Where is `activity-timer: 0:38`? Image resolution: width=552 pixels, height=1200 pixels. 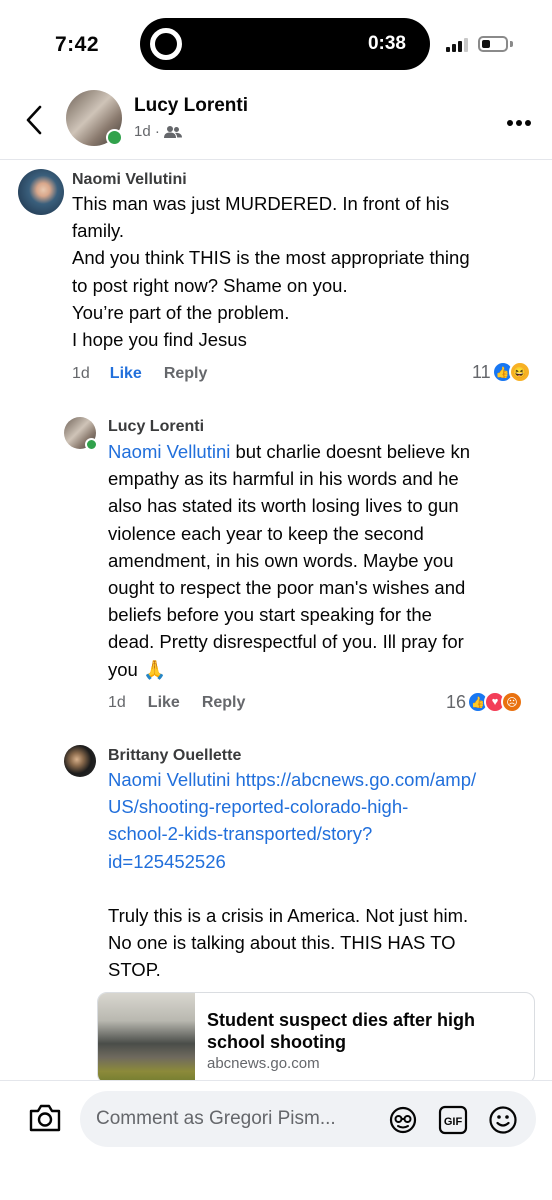 activity-timer: 0:38 is located at coordinates (386, 43).